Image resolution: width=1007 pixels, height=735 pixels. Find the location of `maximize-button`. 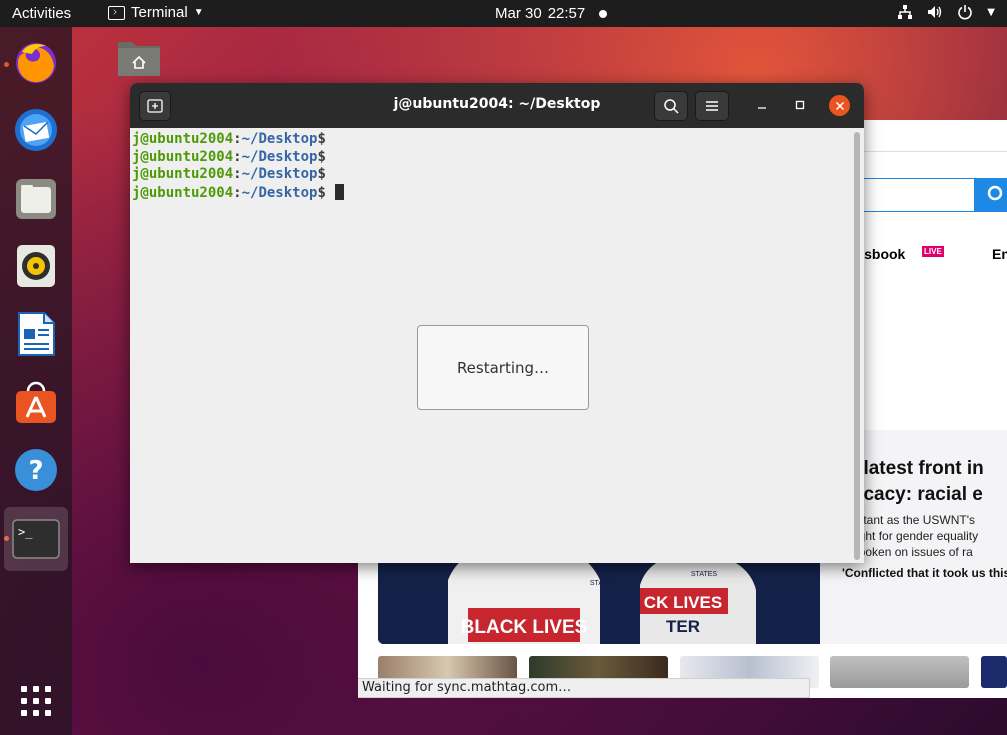

maximize-button is located at coordinates (800, 105).